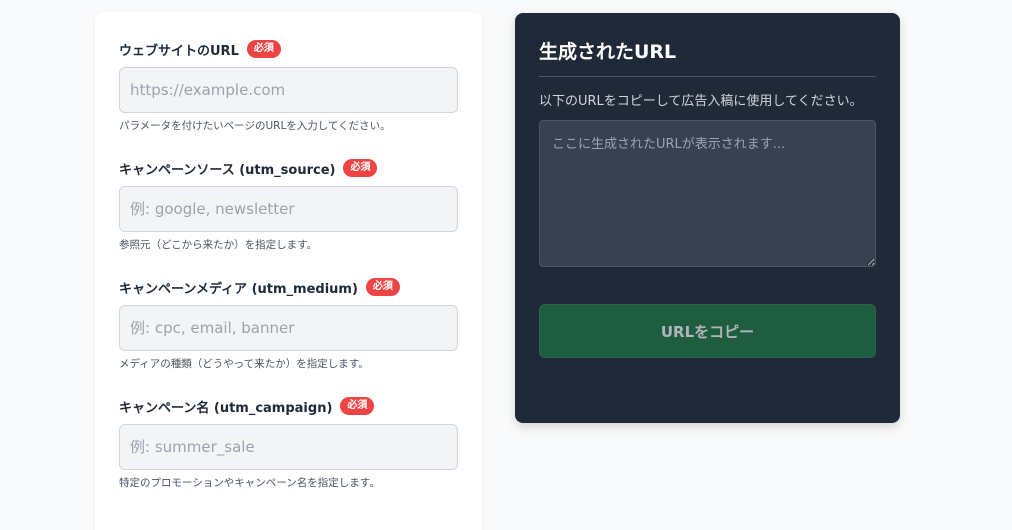  I want to click on generated-url-description: 以下のURLをコピーして広告入稿に使用してください。, so click(701, 101).